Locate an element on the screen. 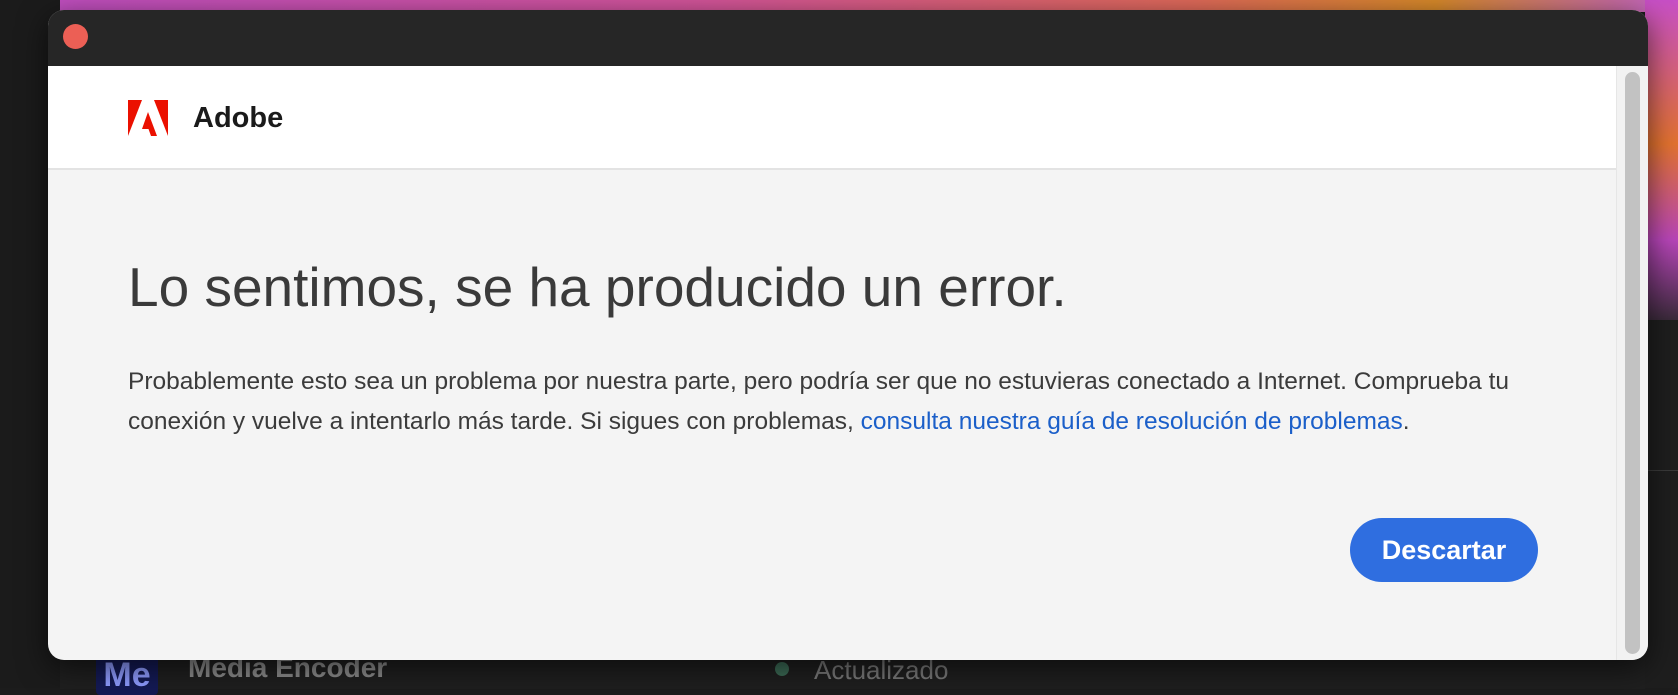 The image size is (1678, 695). status-dot-icon is located at coordinates (782, 669).